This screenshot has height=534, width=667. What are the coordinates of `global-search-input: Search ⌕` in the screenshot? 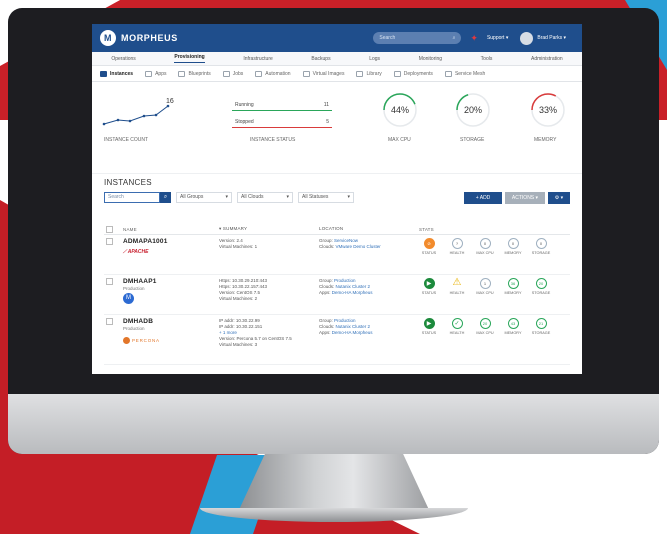 It's located at (417, 38).